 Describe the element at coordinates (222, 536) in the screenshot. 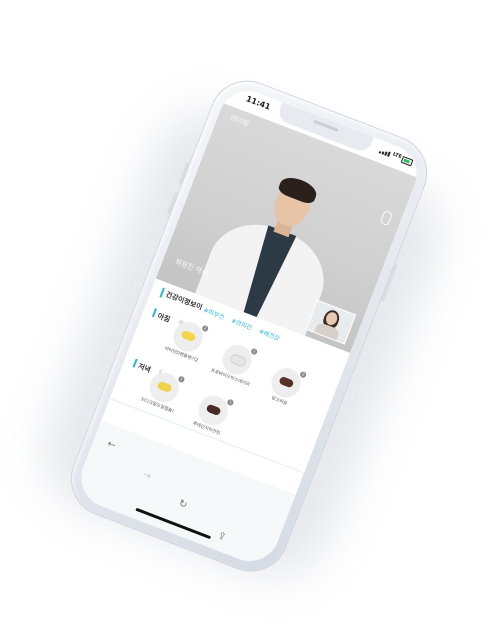

I see `share-icon: ⇪` at that location.